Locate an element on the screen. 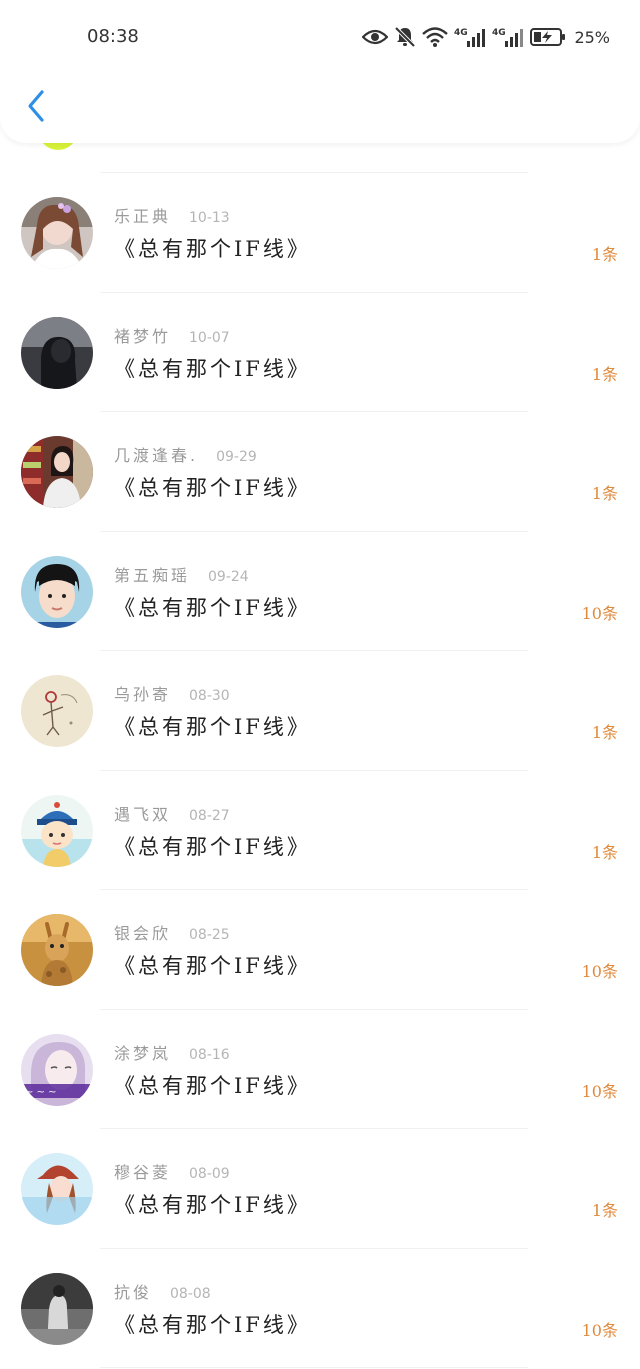  user-name: 遇飞双 is located at coordinates (143, 814).